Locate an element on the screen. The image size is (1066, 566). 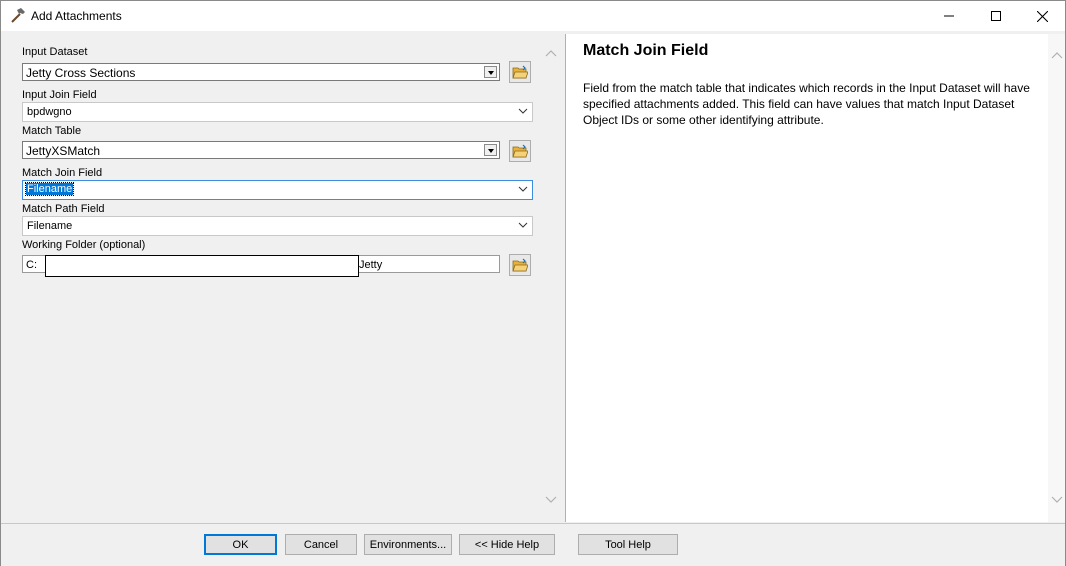
help-scrollbar is located at coordinates (1056, 278).